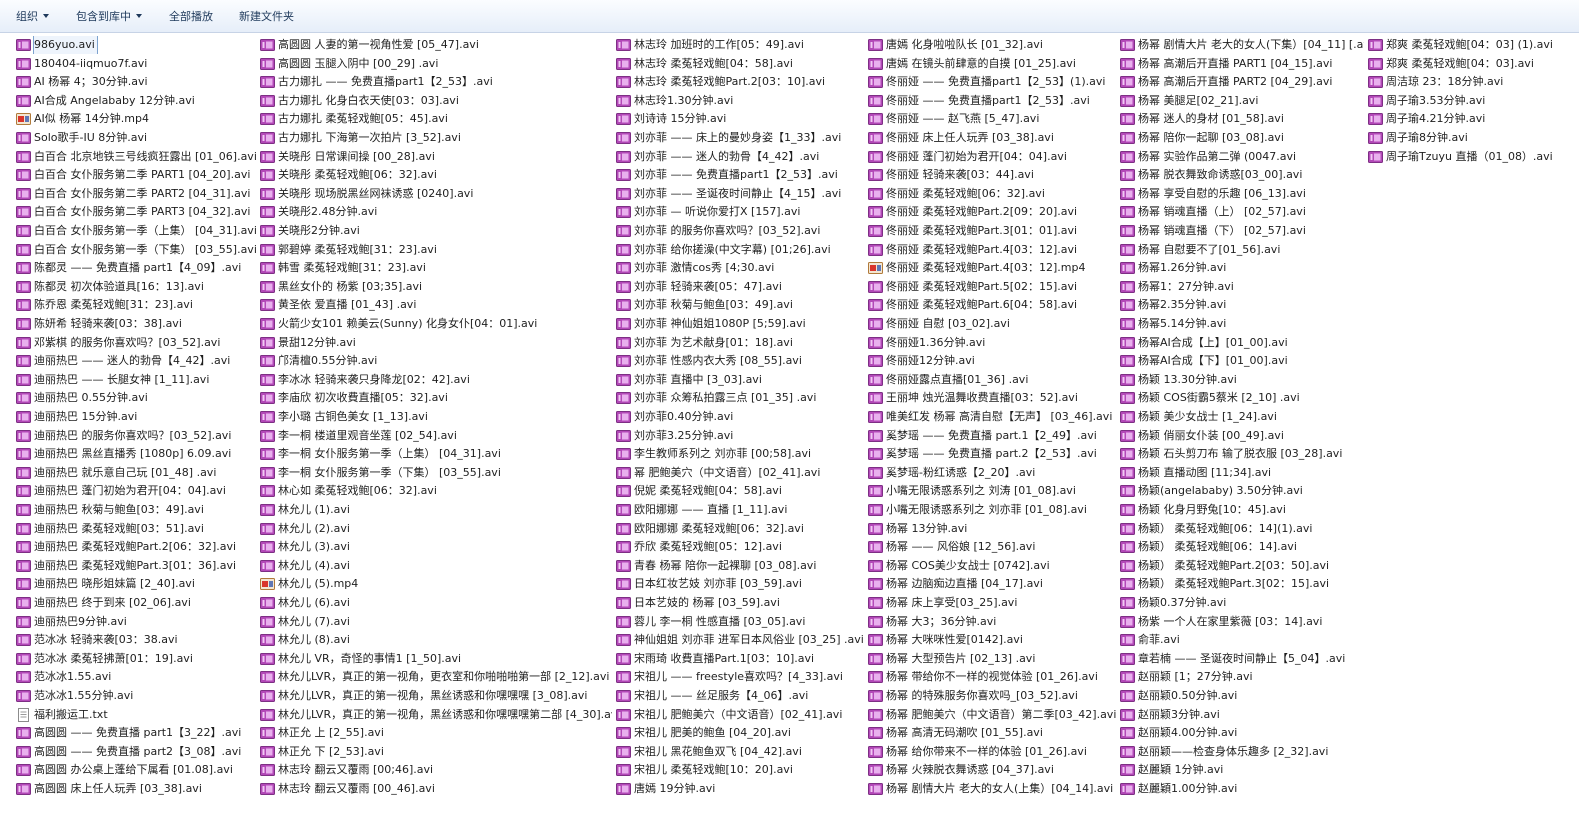 This screenshot has width=1579, height=814. I want to click on file-item: 古力娜扎 柔菟轻戏鲍[05：45].avi, so click(436, 119).